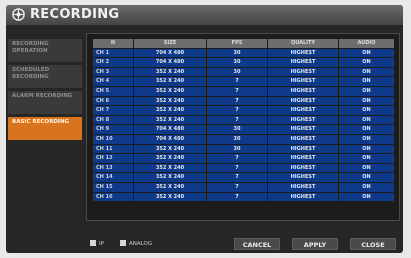 The image size is (411, 258). What do you see at coordinates (170, 43) in the screenshot?
I see `column-header-size: SIZE` at bounding box center [170, 43].